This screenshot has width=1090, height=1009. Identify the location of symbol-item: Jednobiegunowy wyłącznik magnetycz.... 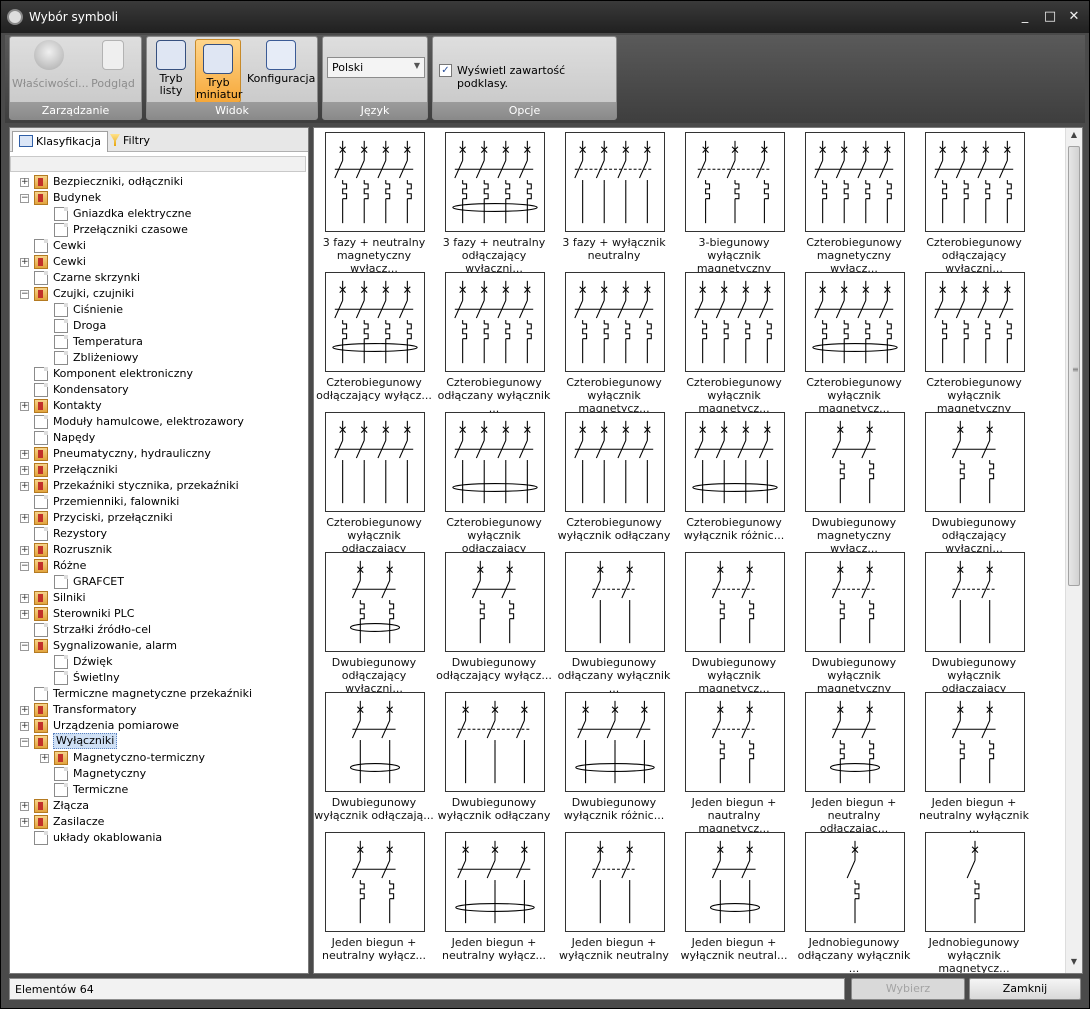
(974, 900).